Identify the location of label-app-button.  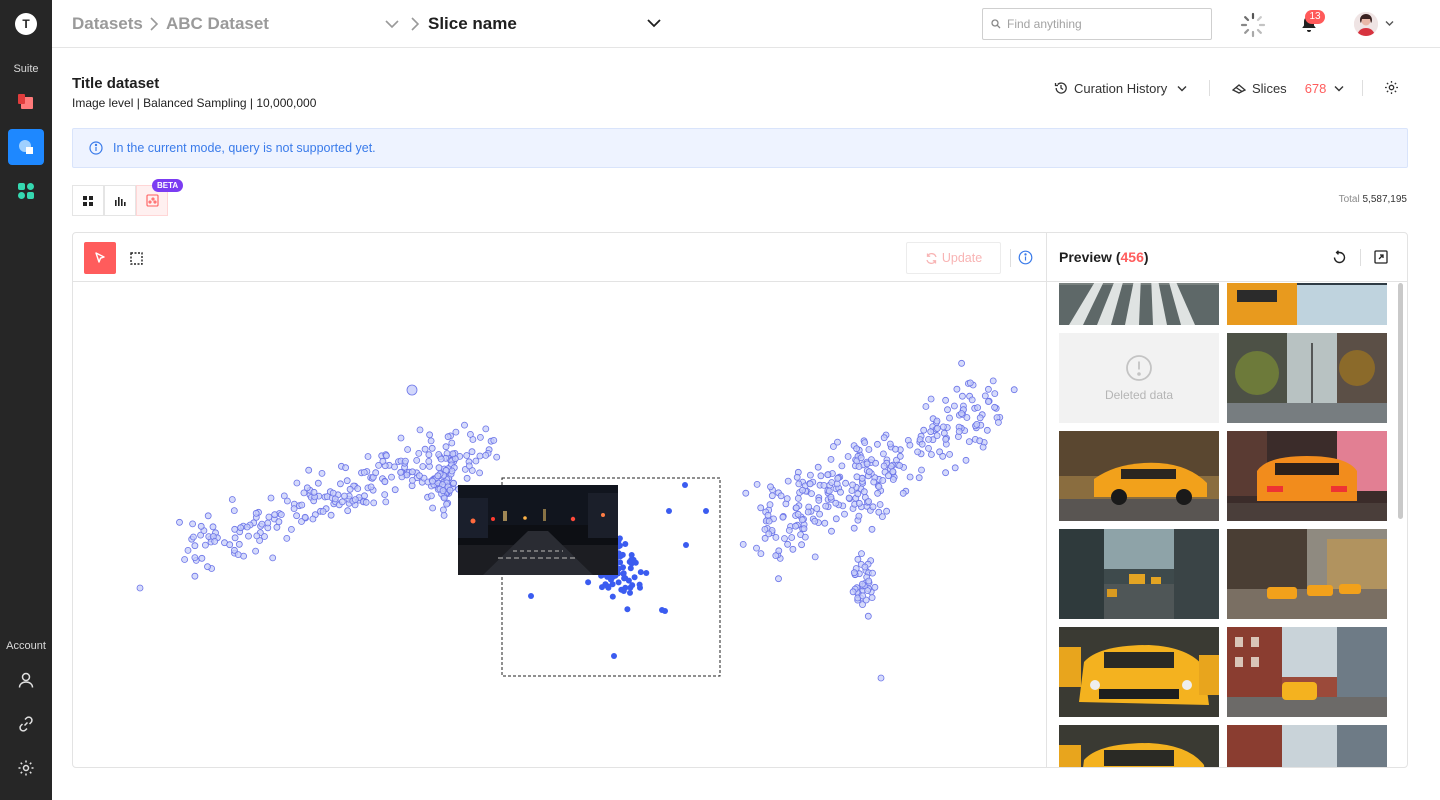
(26, 102).